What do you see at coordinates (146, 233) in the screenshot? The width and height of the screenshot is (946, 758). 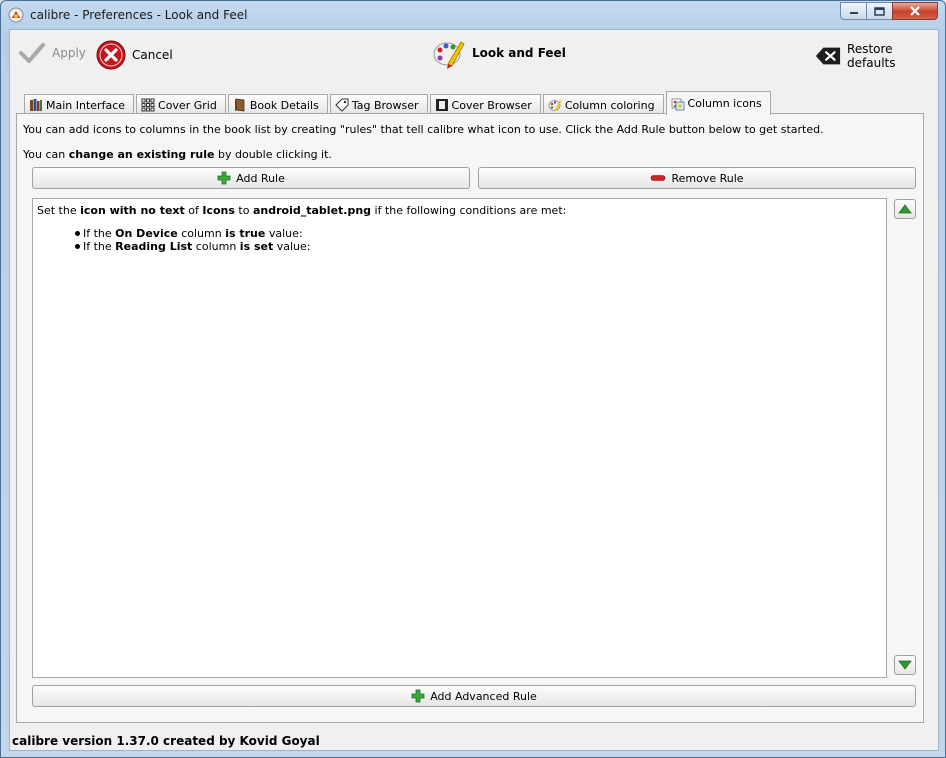 I see `condition-column: On Device` at bounding box center [146, 233].